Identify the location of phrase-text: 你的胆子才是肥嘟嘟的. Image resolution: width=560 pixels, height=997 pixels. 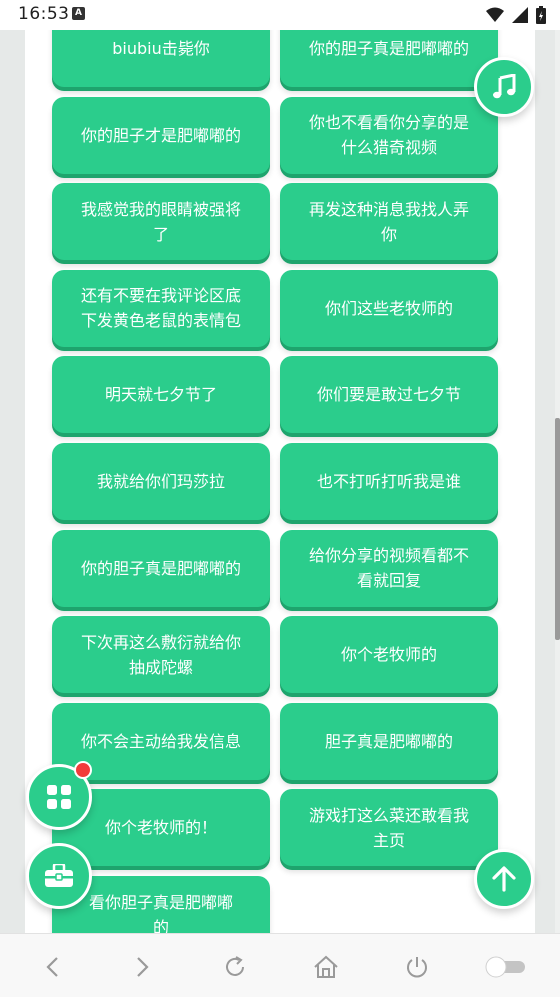
(161, 135).